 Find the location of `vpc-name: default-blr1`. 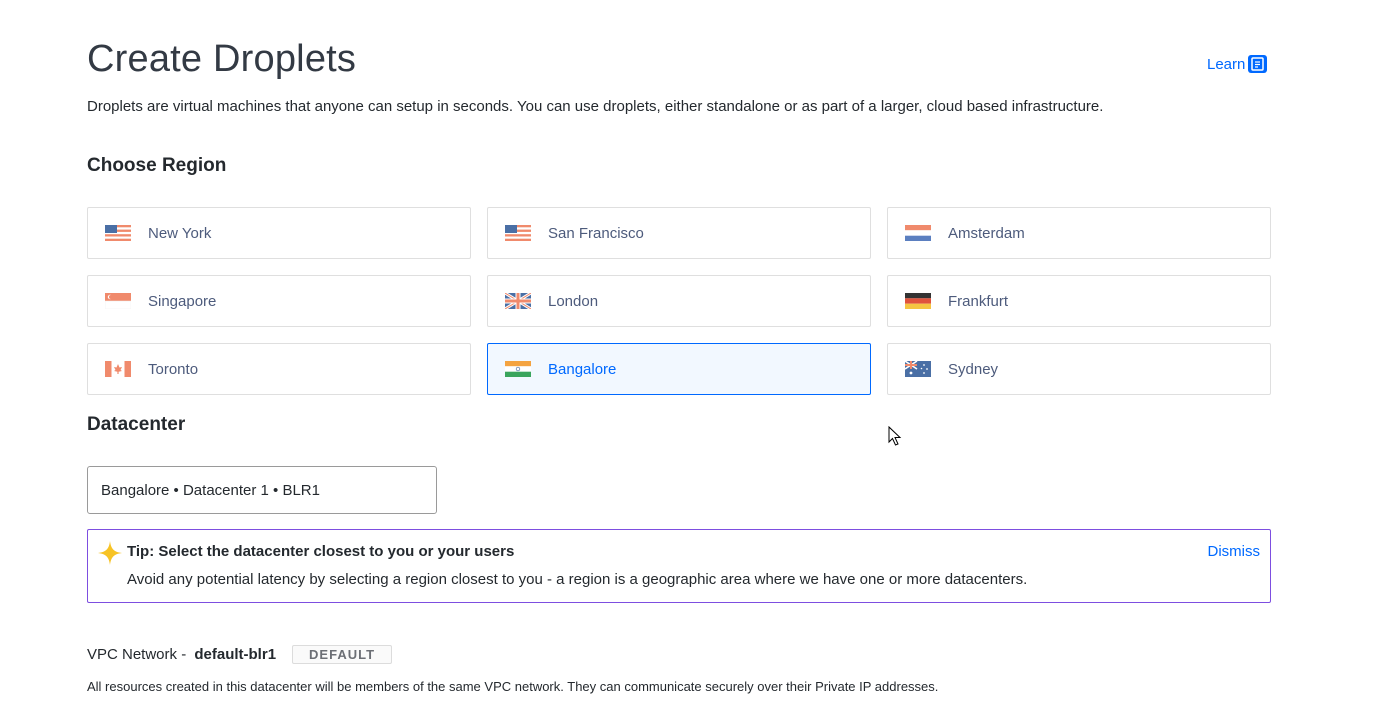

vpc-name: default-blr1 is located at coordinates (235, 654).